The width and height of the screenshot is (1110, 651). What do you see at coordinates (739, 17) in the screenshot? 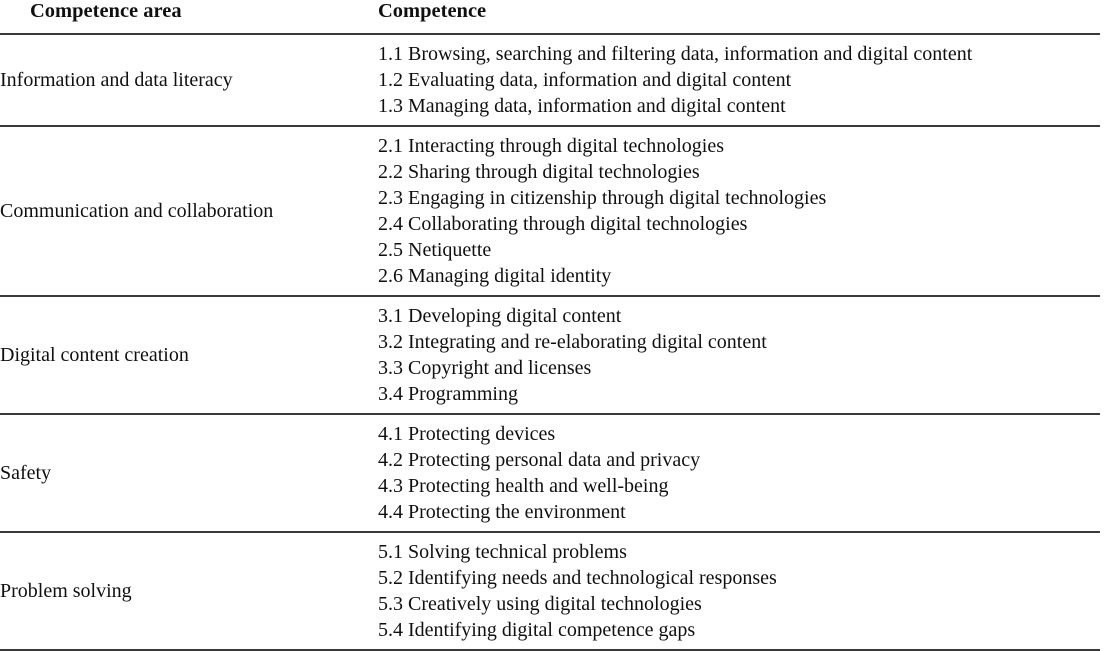
I see `column-header-competence: Competence` at bounding box center [739, 17].